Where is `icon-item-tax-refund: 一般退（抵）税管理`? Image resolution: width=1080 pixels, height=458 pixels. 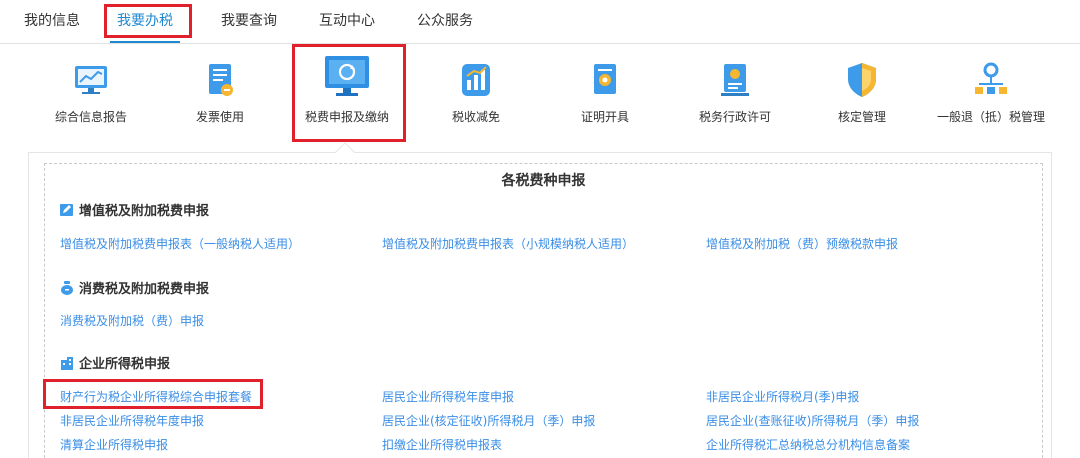
icon-item-tax-refund: 一般退（抵）税管理 is located at coordinates (991, 94).